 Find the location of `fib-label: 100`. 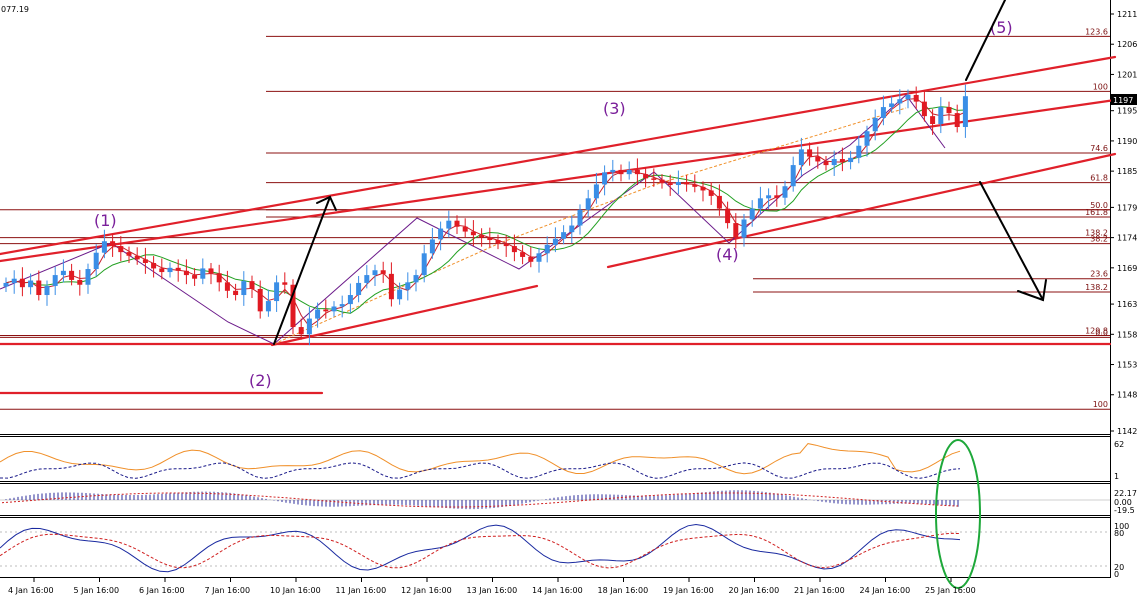

fib-label: 100 is located at coordinates (1100, 86).